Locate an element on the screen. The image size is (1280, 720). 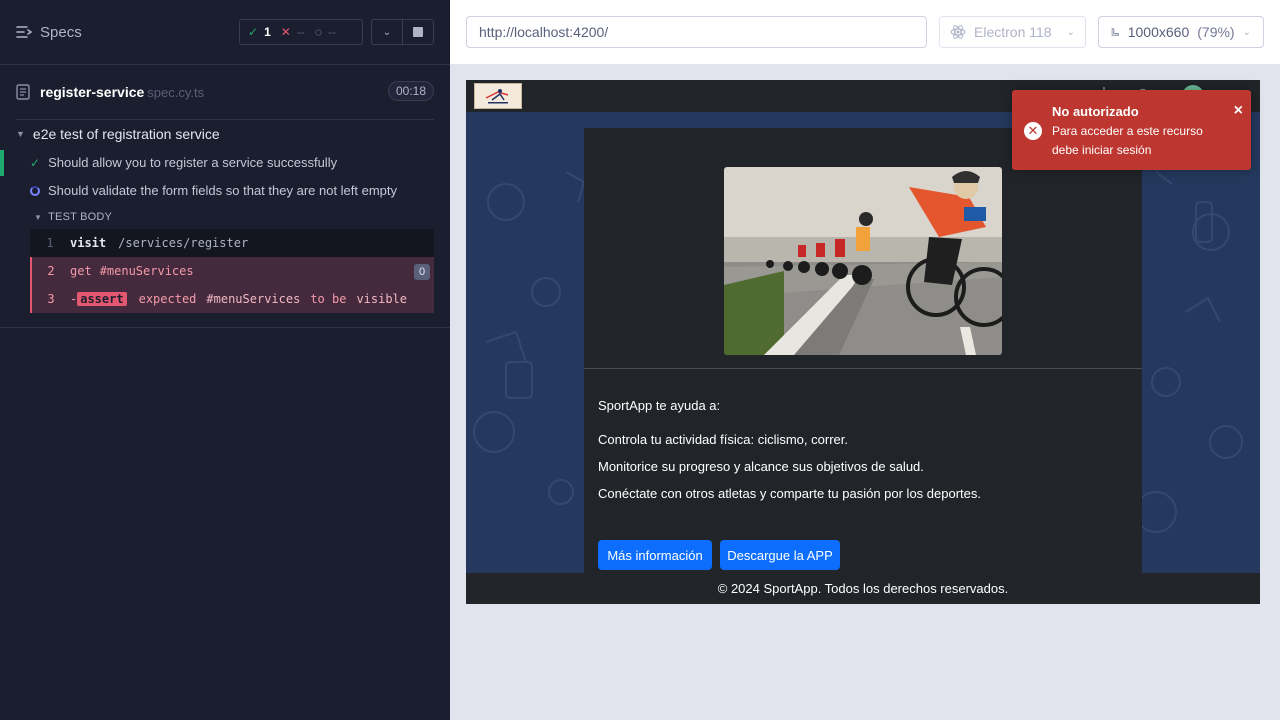
spinner-icon is located at coordinates (35, 190).